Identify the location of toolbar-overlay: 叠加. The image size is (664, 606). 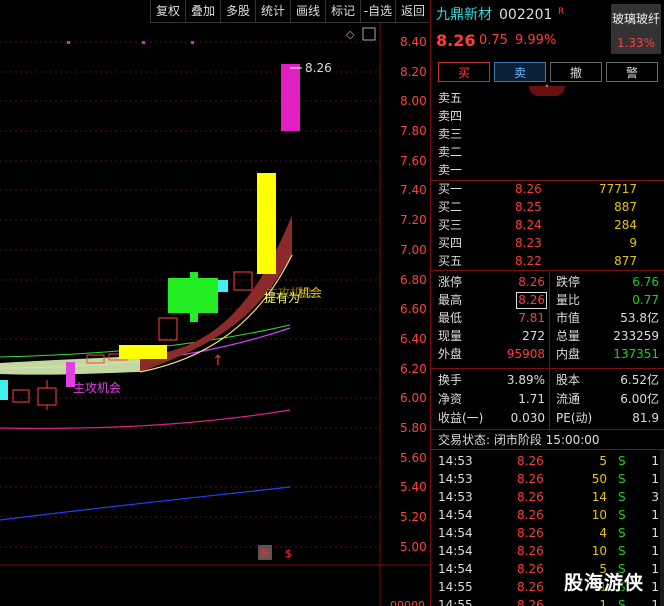
(202, 11).